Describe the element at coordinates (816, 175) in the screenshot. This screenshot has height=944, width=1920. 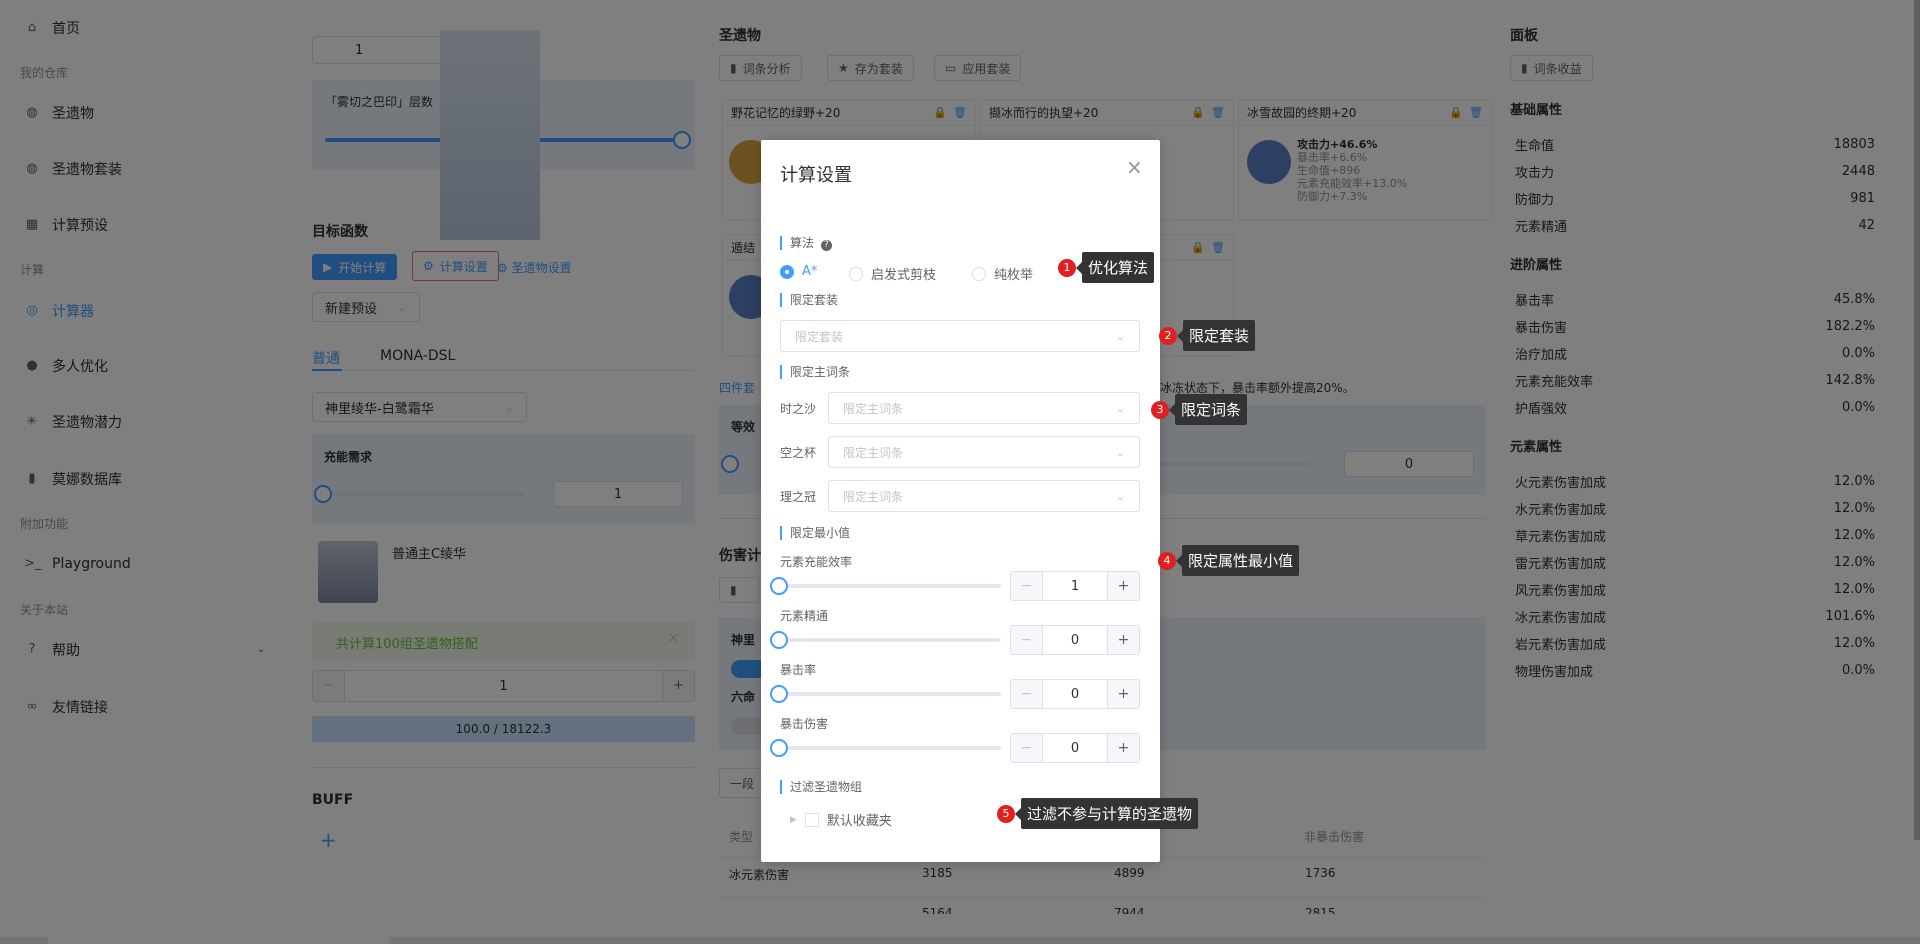
I see `dialog-title: 计算设置` at that location.